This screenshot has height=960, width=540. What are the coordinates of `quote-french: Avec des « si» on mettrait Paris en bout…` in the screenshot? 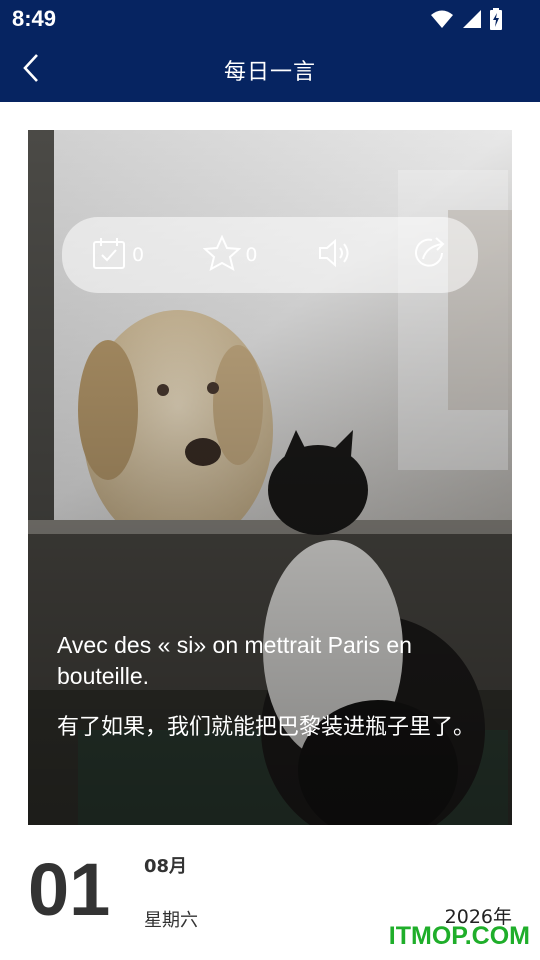 It's located at (234, 660).